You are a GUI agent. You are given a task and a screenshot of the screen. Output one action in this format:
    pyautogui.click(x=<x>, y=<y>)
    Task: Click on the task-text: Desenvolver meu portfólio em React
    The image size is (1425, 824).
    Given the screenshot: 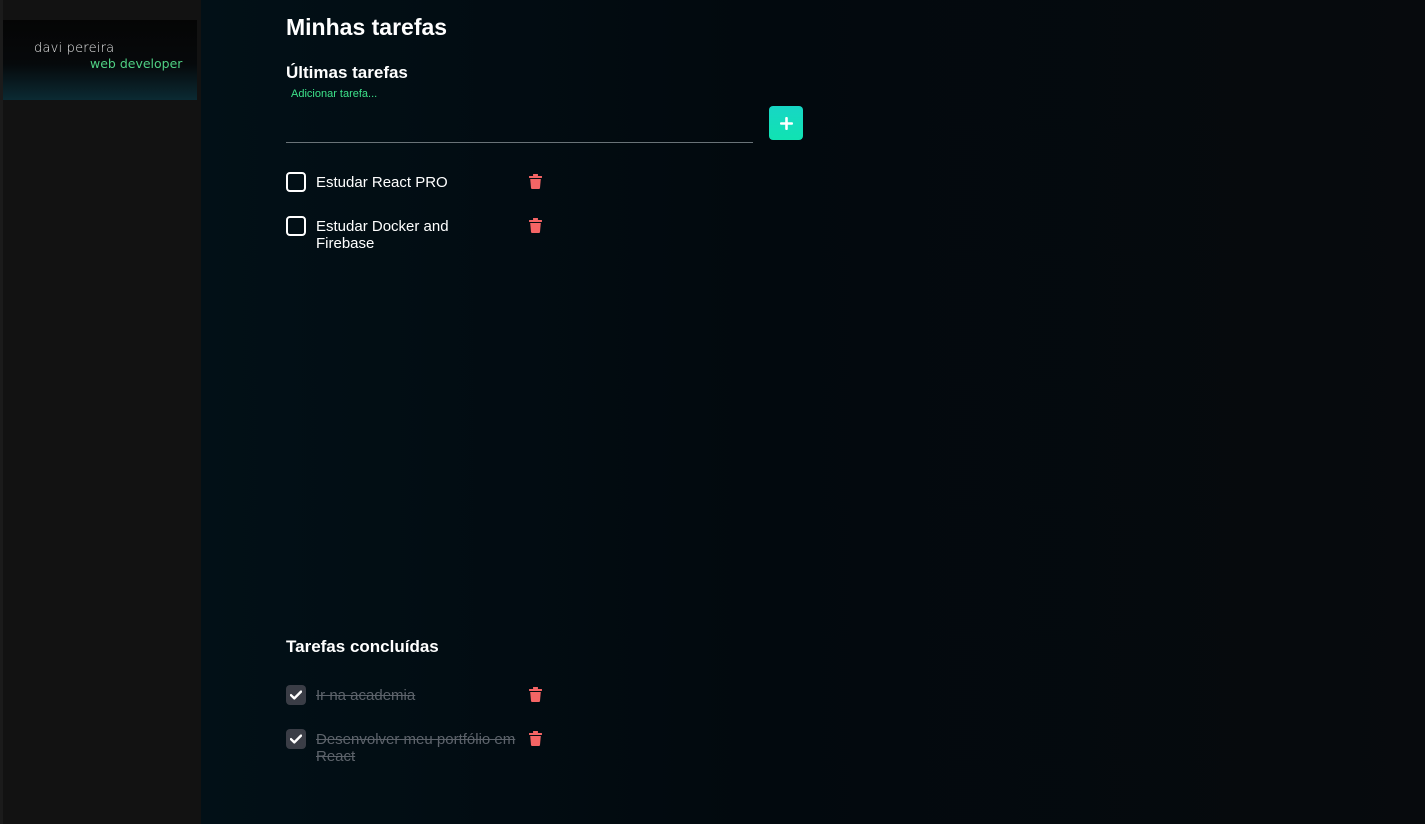 What is the action you would take?
    pyautogui.click(x=416, y=748)
    